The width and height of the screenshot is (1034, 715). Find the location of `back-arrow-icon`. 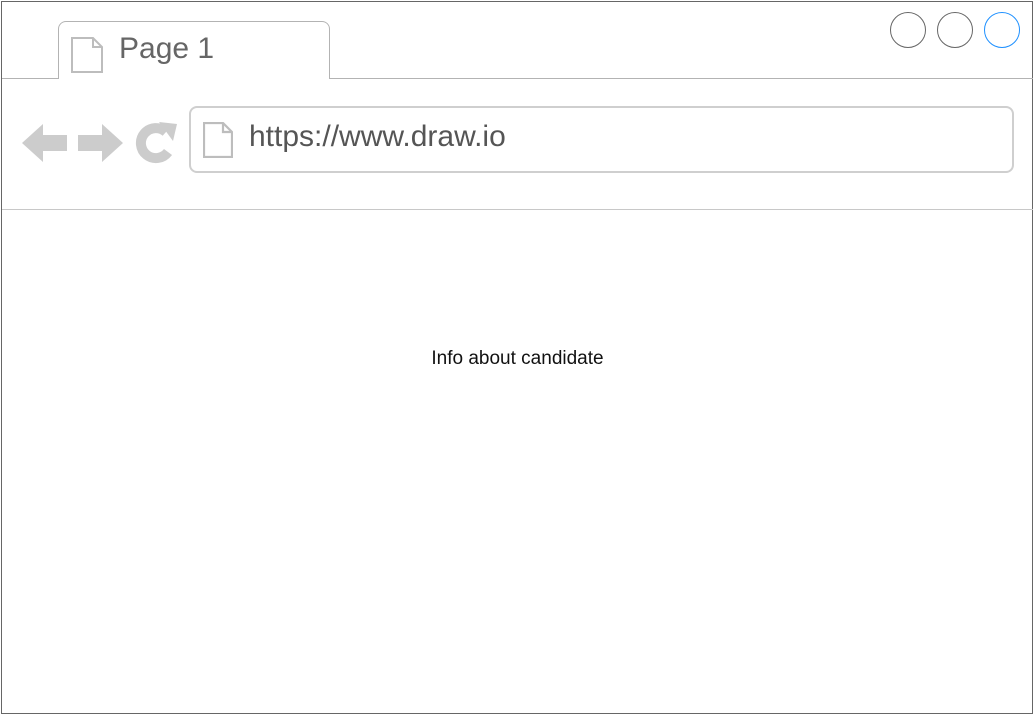

back-arrow-icon is located at coordinates (45, 145).